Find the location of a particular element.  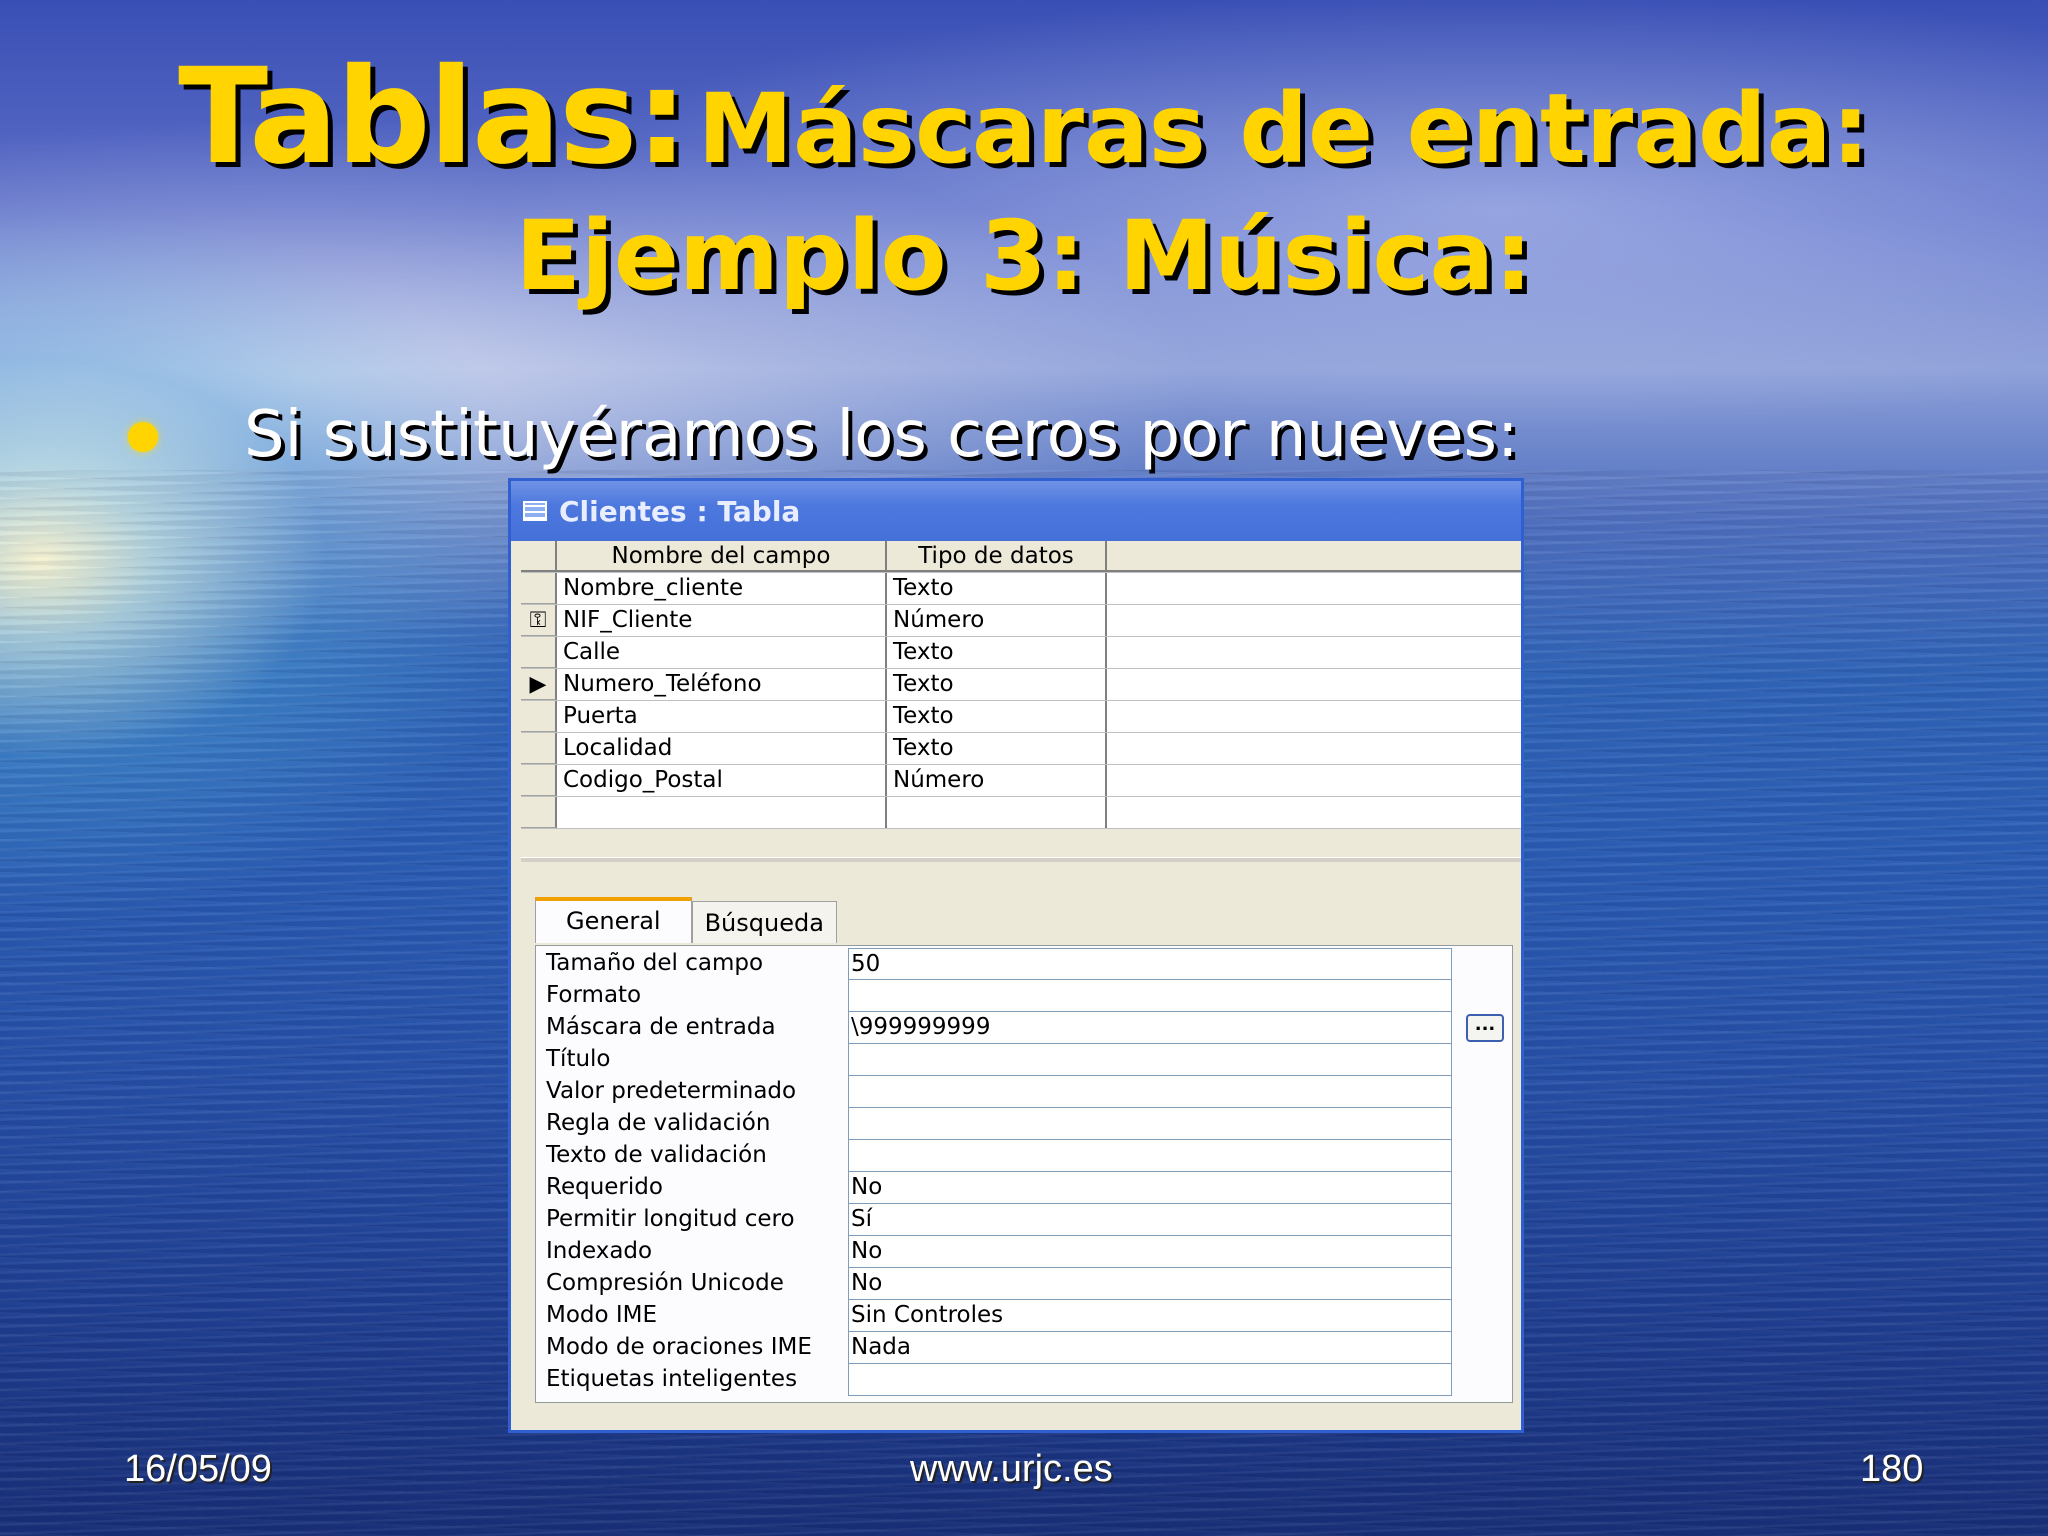

property-row: Tamaño del campo 50 is located at coordinates (1025, 964).